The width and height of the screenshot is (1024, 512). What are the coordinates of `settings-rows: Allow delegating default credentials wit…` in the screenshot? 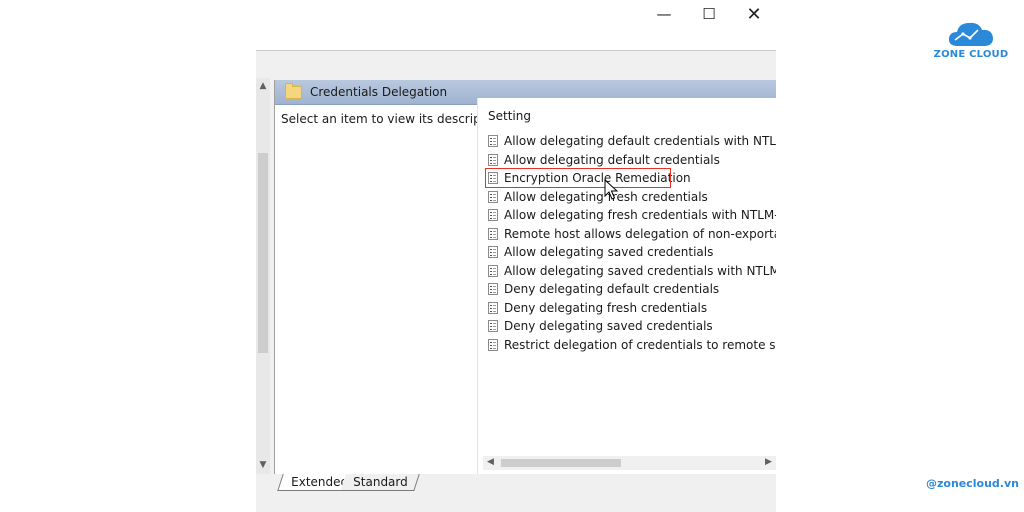 It's located at (630, 243).